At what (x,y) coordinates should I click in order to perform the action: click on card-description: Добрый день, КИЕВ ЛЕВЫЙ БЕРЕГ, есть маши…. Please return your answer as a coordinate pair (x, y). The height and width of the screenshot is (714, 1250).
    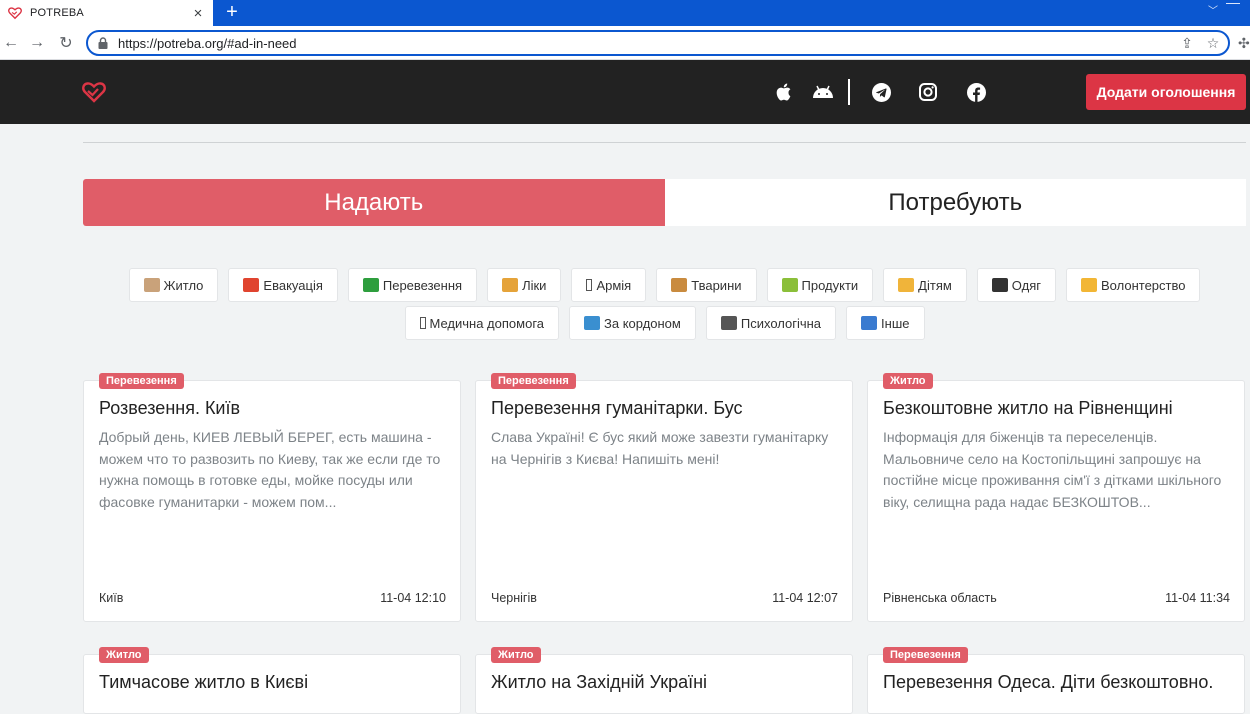
    Looking at the image, I should click on (270, 469).